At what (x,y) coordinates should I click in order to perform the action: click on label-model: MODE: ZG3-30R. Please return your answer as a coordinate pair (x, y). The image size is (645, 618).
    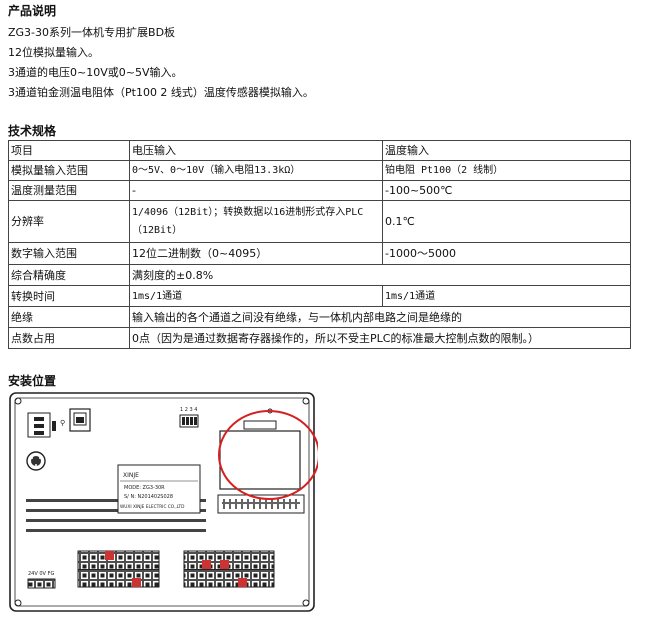
    Looking at the image, I should click on (144, 488).